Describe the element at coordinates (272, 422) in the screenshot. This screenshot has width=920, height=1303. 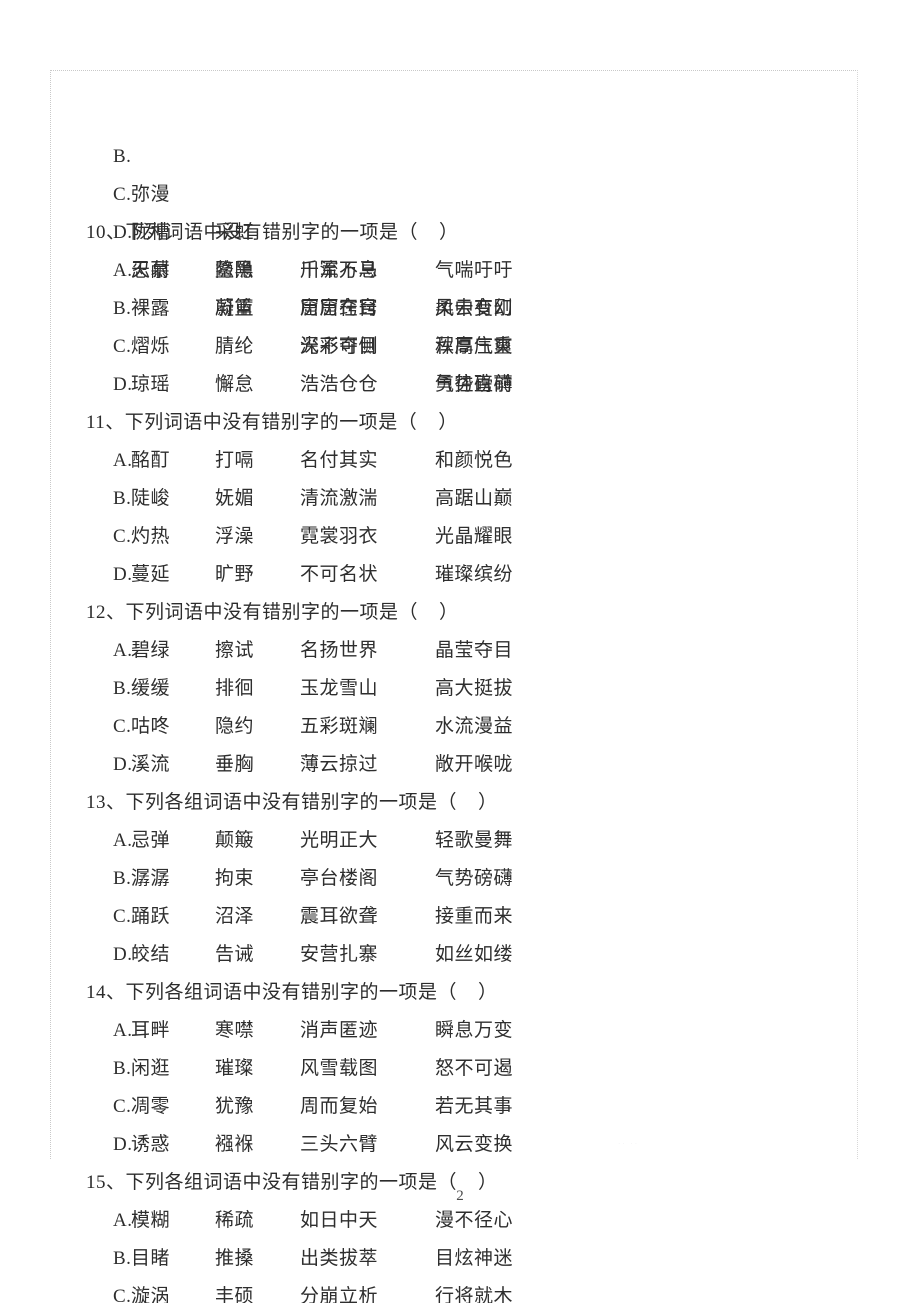
I see `question-stem: 11、下列词语中没有错别字的一项是（ ）` at that location.